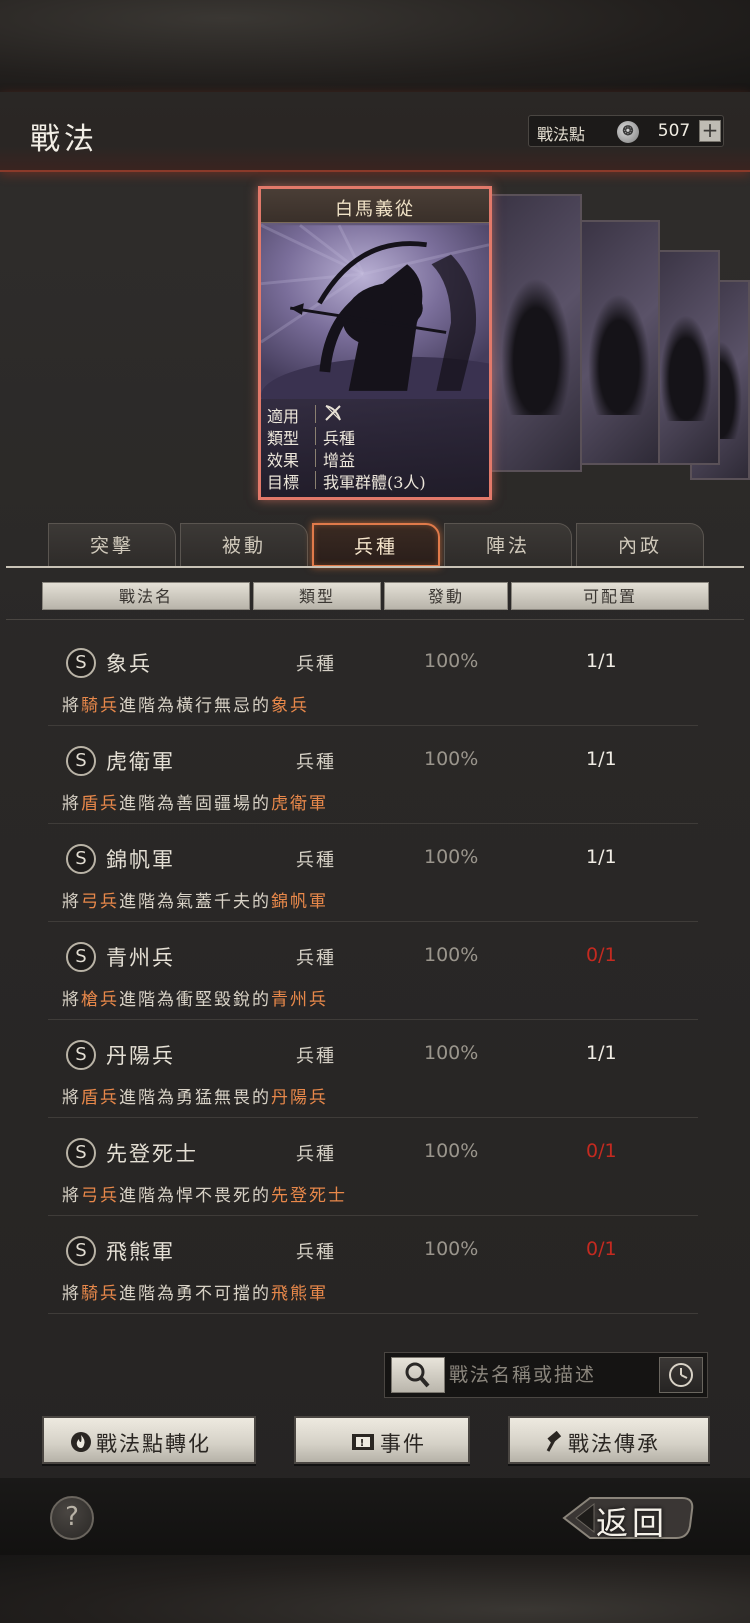 The image size is (750, 1623). I want to click on column-header-configurable: 可配置, so click(610, 596).